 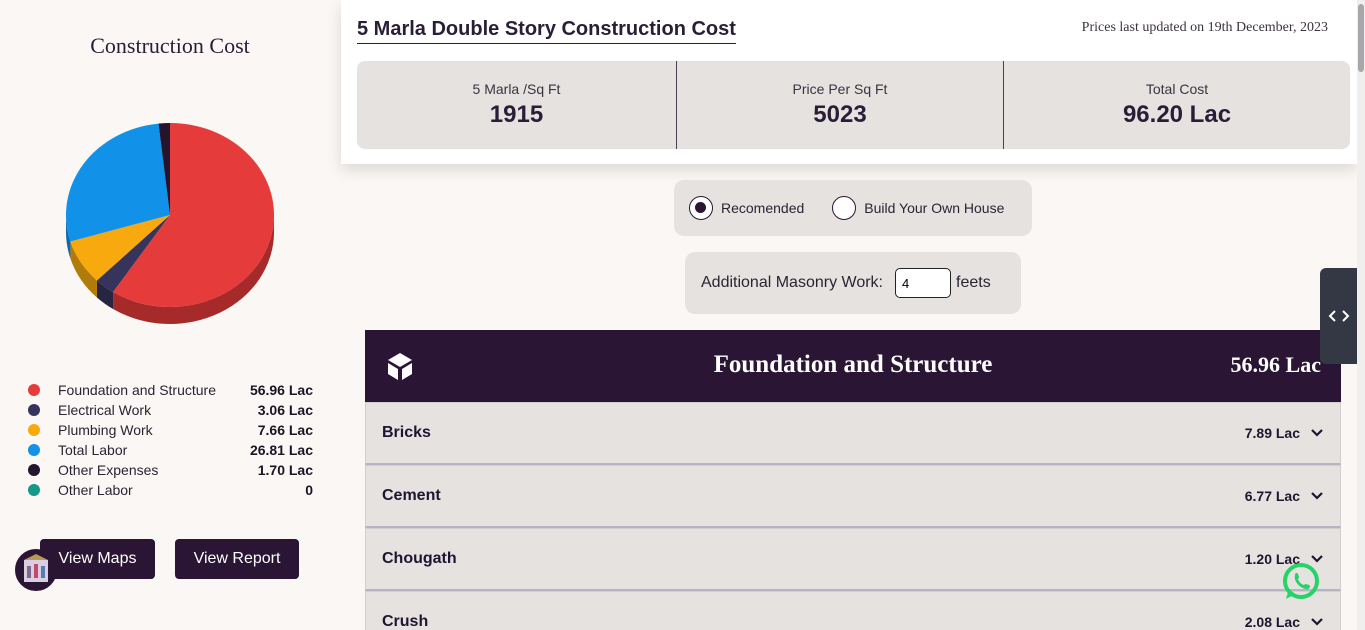 What do you see at coordinates (1177, 89) in the screenshot?
I see `stat-total-label: Total Cost` at bounding box center [1177, 89].